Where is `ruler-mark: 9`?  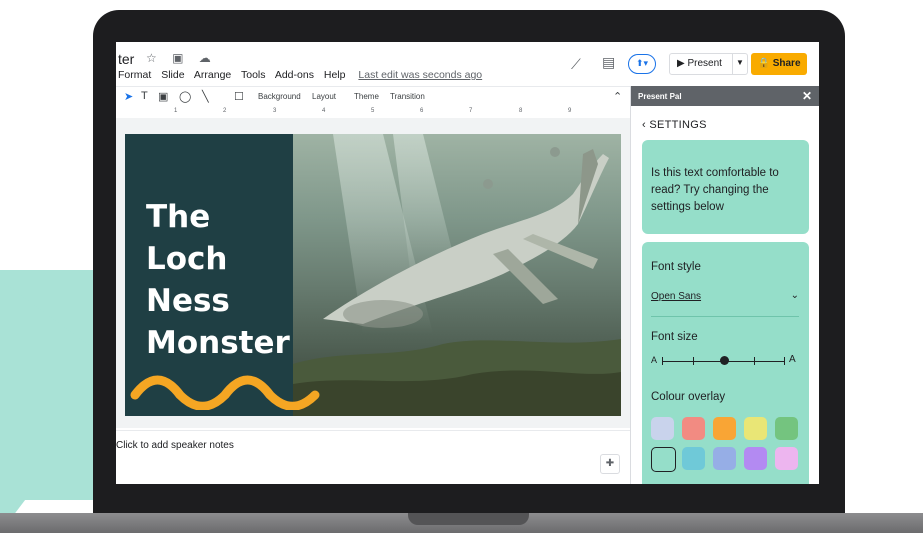 ruler-mark: 9 is located at coordinates (570, 111).